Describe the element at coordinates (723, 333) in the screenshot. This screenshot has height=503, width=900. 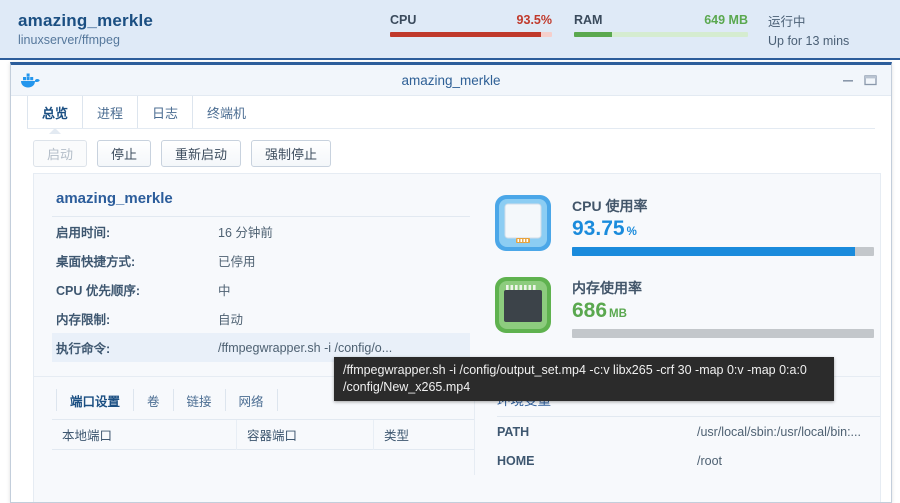
I see `memory-progress-bar` at that location.